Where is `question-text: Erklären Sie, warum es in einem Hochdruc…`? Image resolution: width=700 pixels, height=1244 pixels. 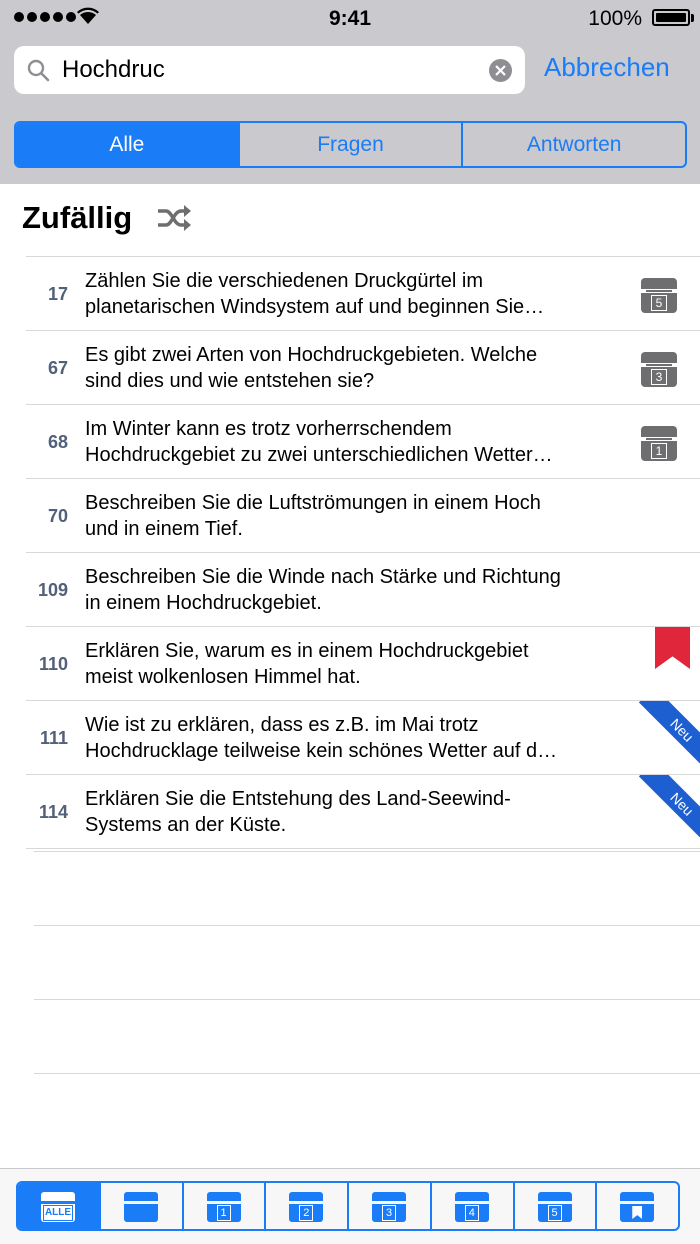
question-text: Erklären Sie, warum es in einem Hochdruc… is located at coordinates (355, 664).